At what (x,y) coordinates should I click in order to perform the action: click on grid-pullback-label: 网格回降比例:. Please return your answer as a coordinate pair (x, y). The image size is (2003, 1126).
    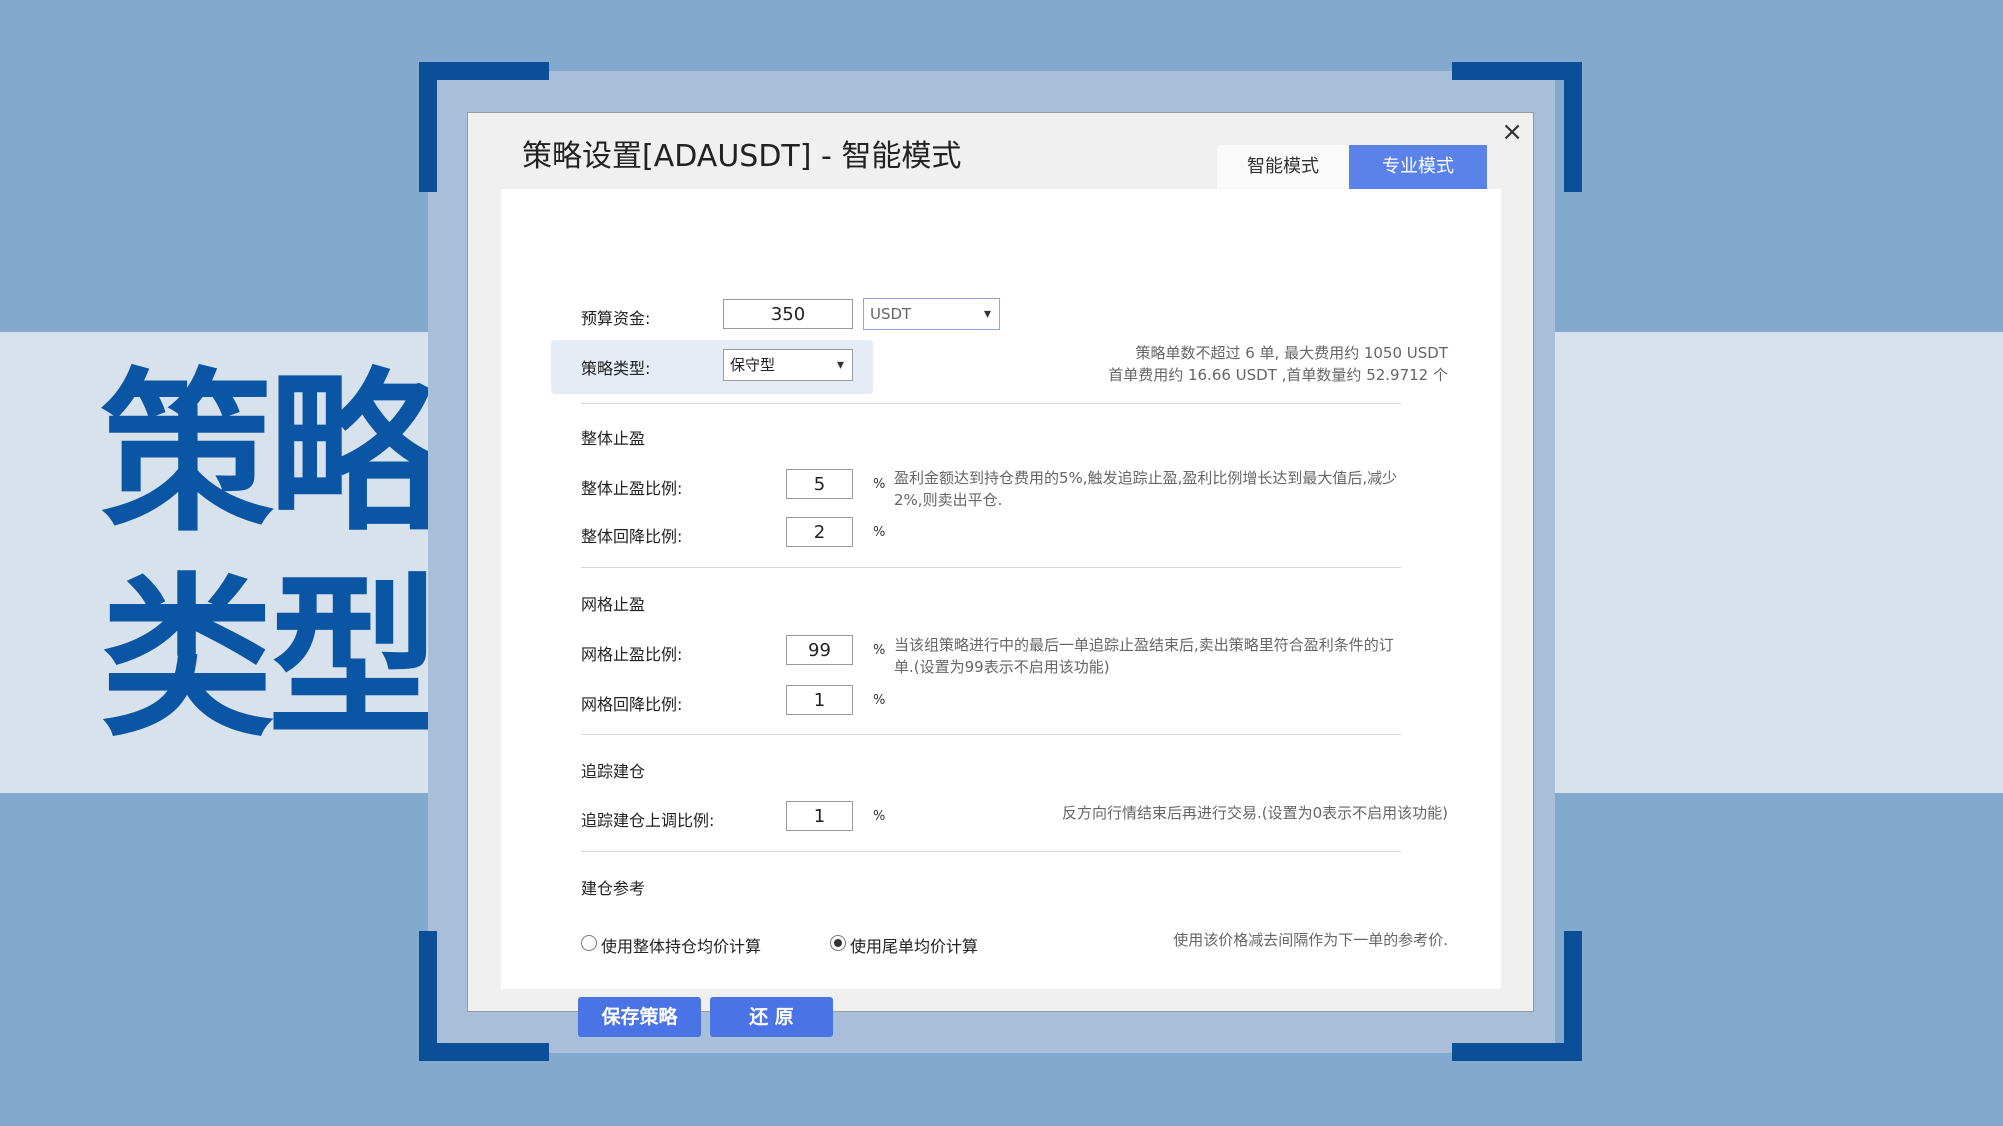
    Looking at the image, I should click on (632, 704).